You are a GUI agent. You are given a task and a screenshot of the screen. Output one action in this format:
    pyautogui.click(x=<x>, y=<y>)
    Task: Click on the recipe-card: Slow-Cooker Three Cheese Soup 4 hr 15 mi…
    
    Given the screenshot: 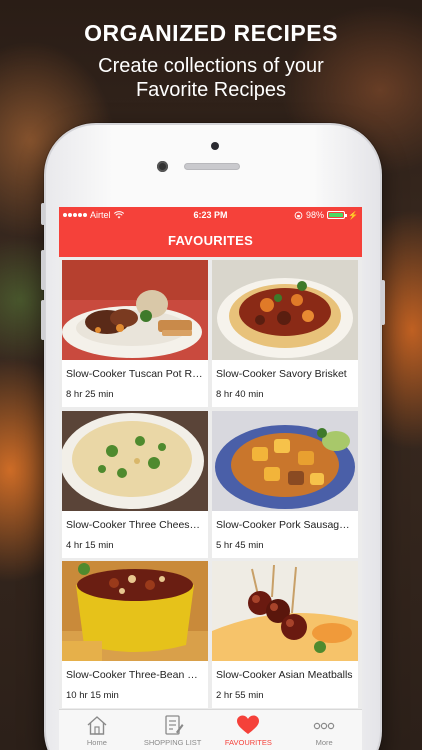 What is the action you would take?
    pyautogui.click(x=135, y=484)
    